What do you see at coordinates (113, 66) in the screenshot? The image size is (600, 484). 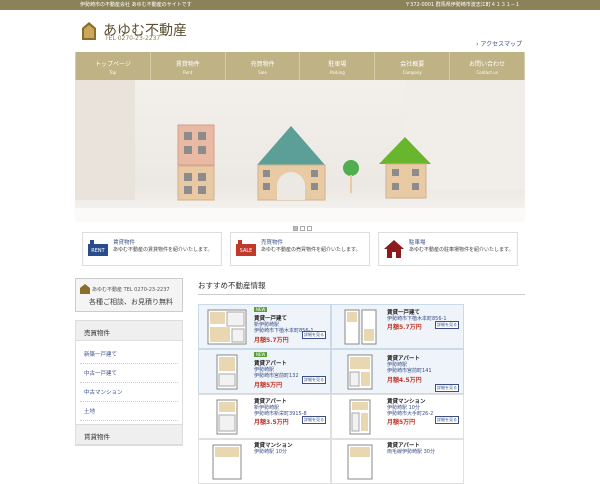 I see `nav-top: トップページ Top` at bounding box center [113, 66].